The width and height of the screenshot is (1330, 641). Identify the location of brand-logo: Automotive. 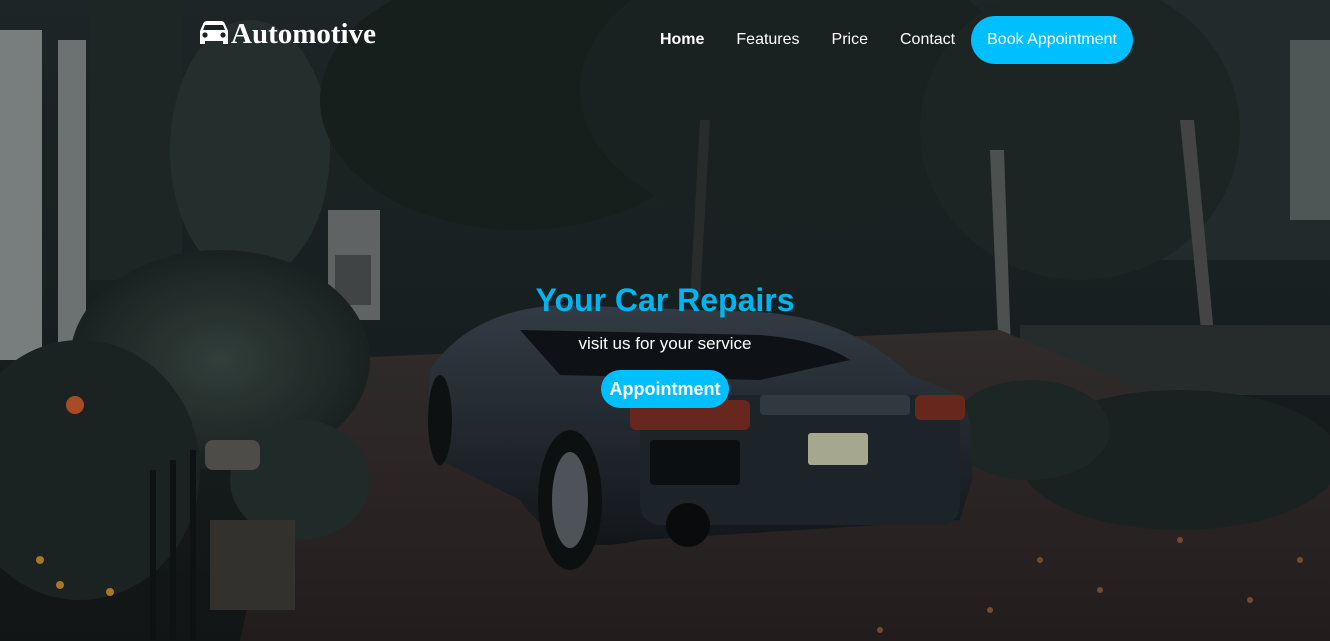
(286, 34).